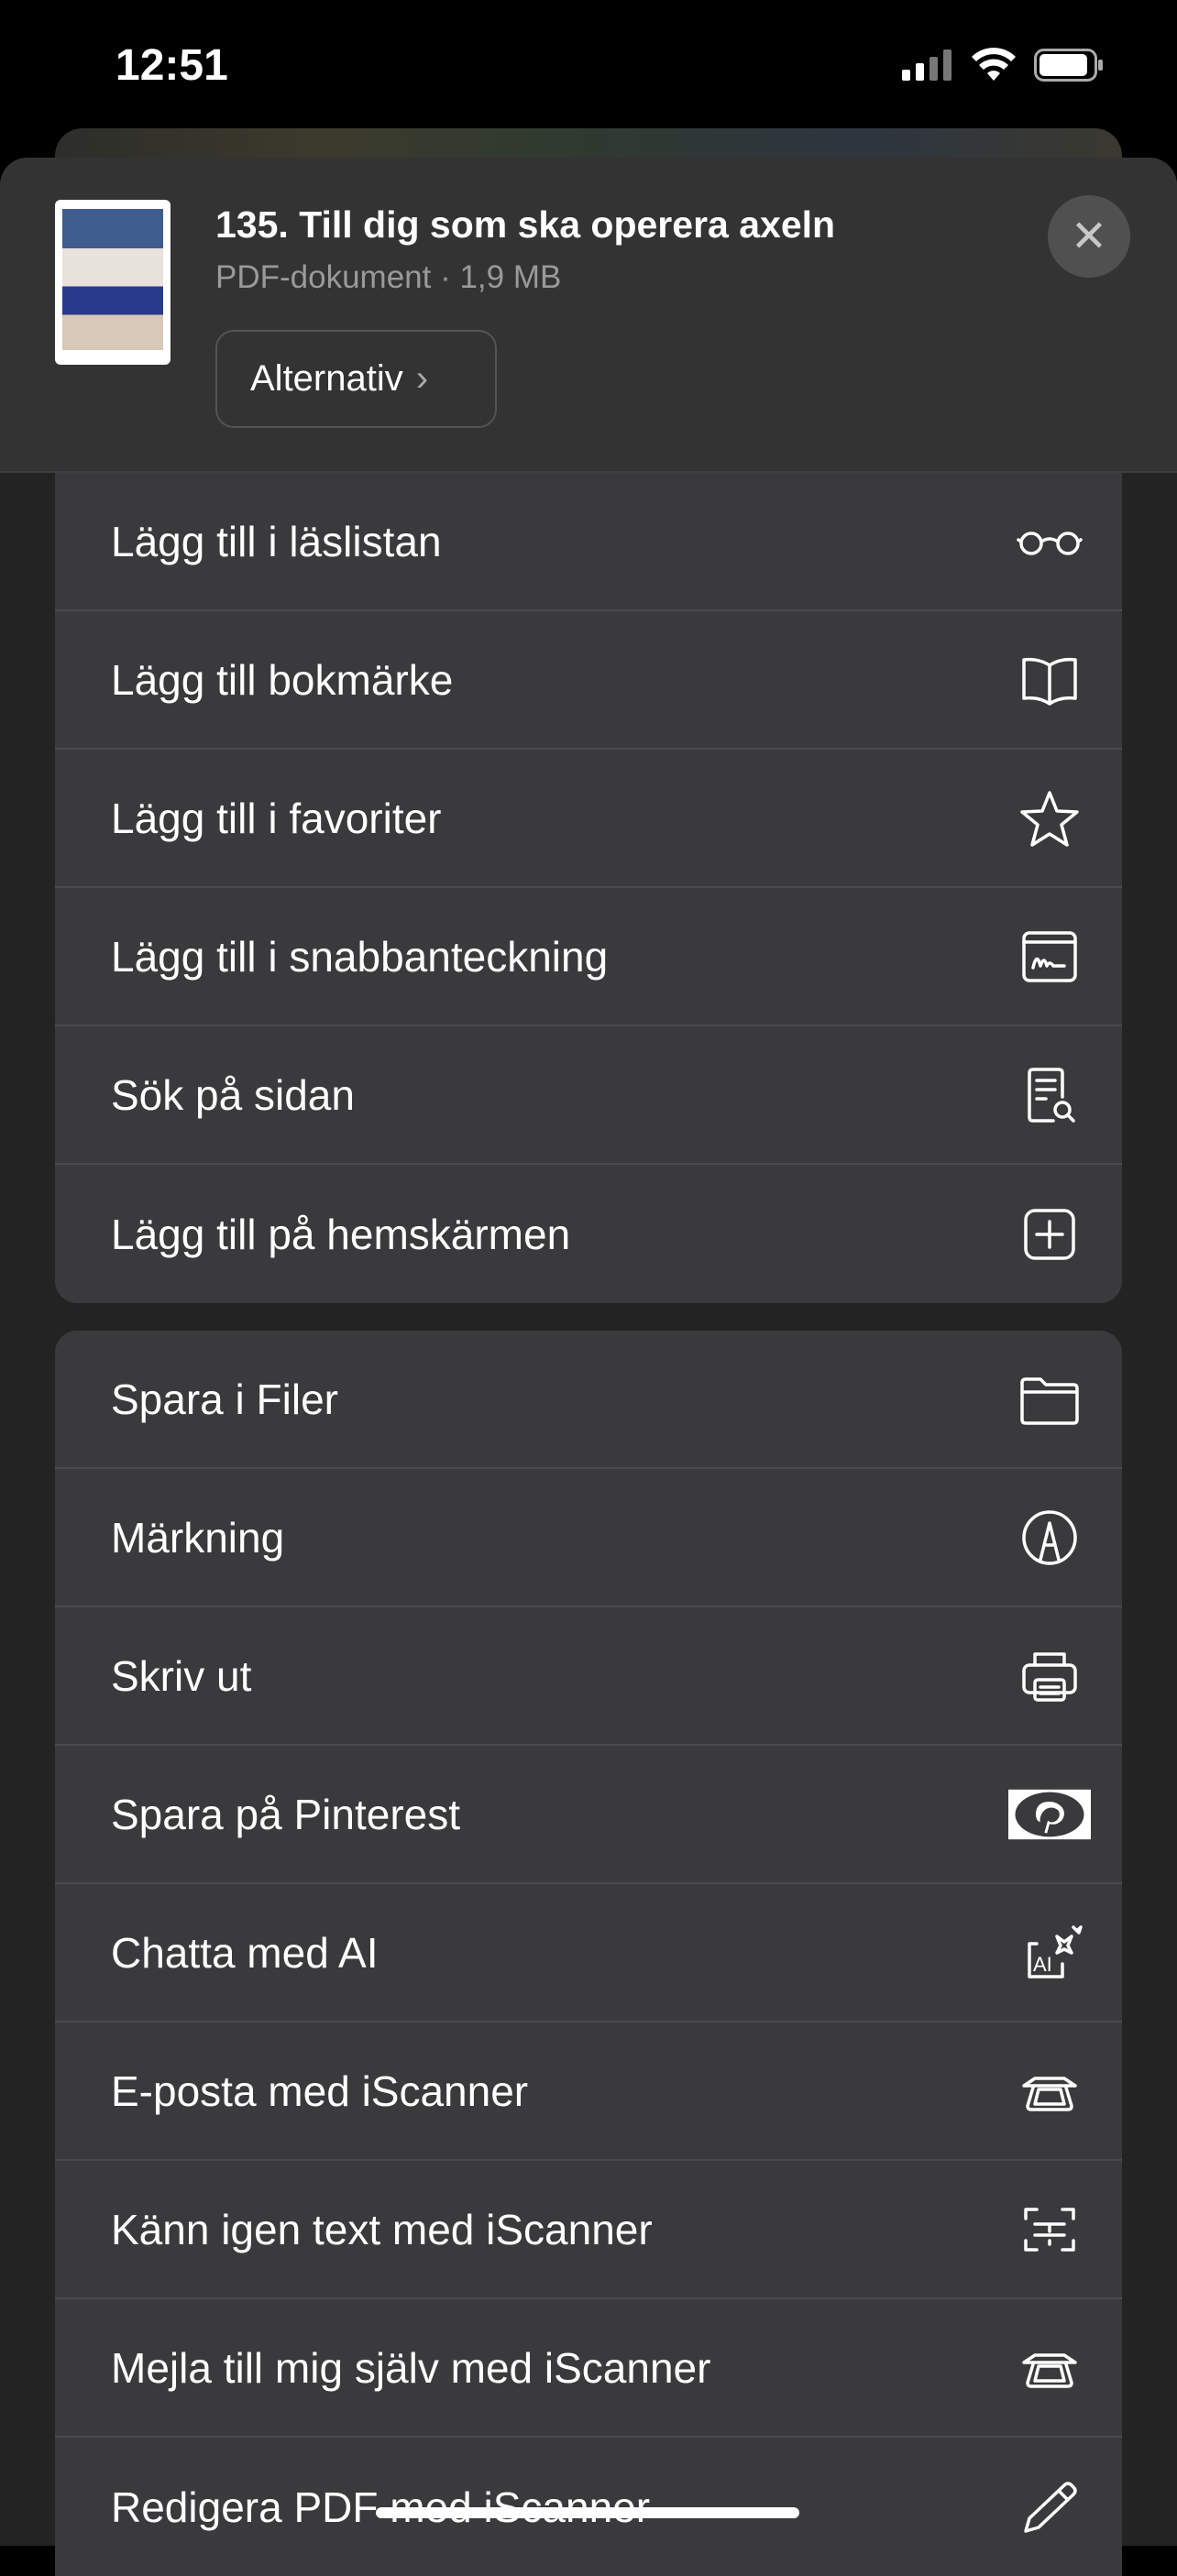 This screenshot has width=1177, height=2576. What do you see at coordinates (198, 1538) in the screenshot?
I see `action-label: Märkning` at bounding box center [198, 1538].